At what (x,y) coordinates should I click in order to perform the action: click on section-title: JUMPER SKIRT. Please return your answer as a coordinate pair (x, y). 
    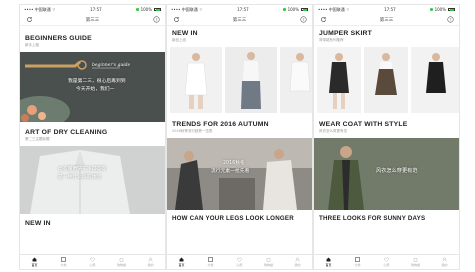
    Looking at the image, I should click on (386, 33).